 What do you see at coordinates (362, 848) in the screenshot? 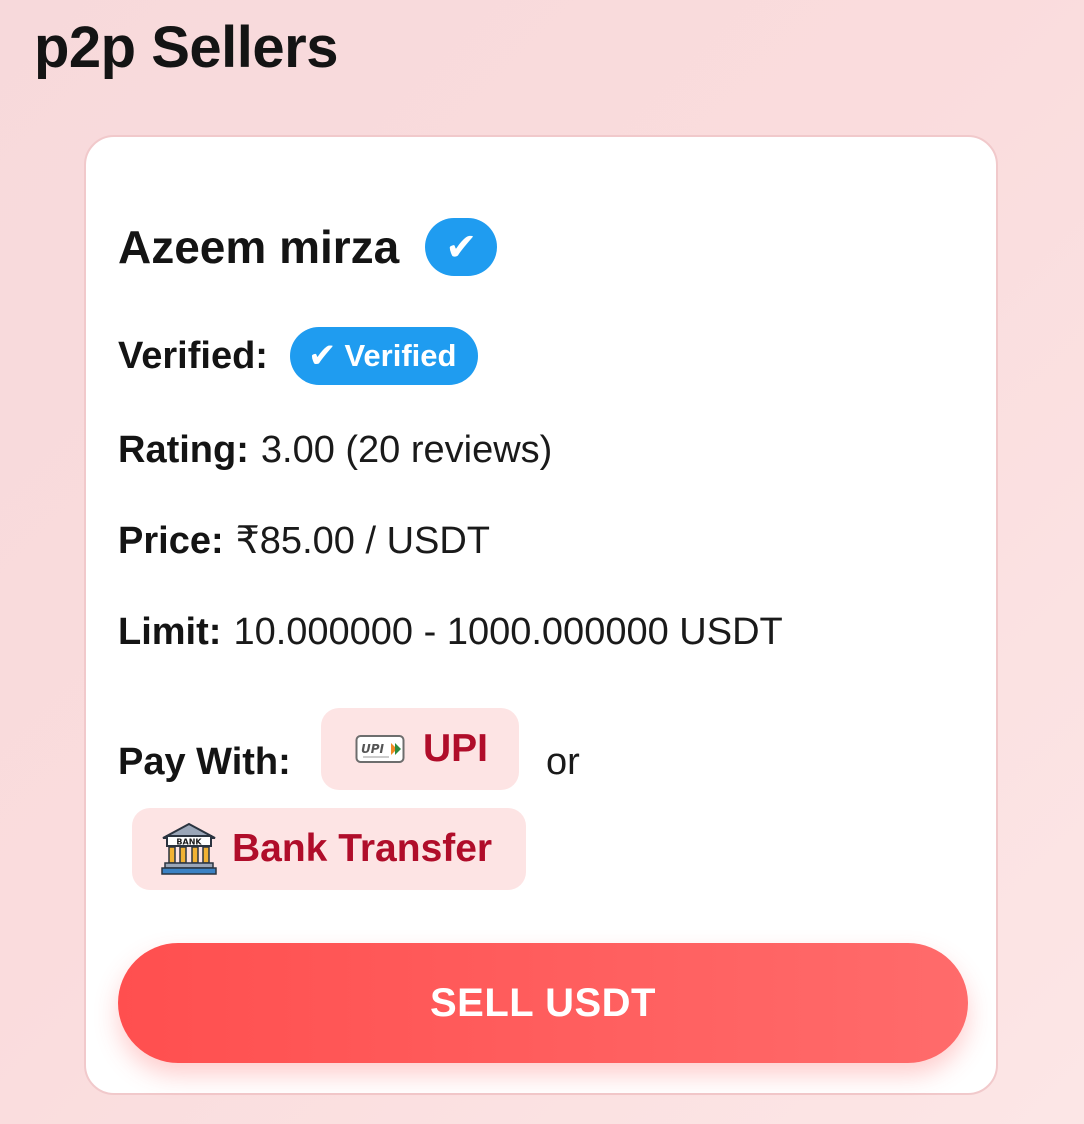
I see `bank-transfer-label: Bank Transfer` at bounding box center [362, 848].